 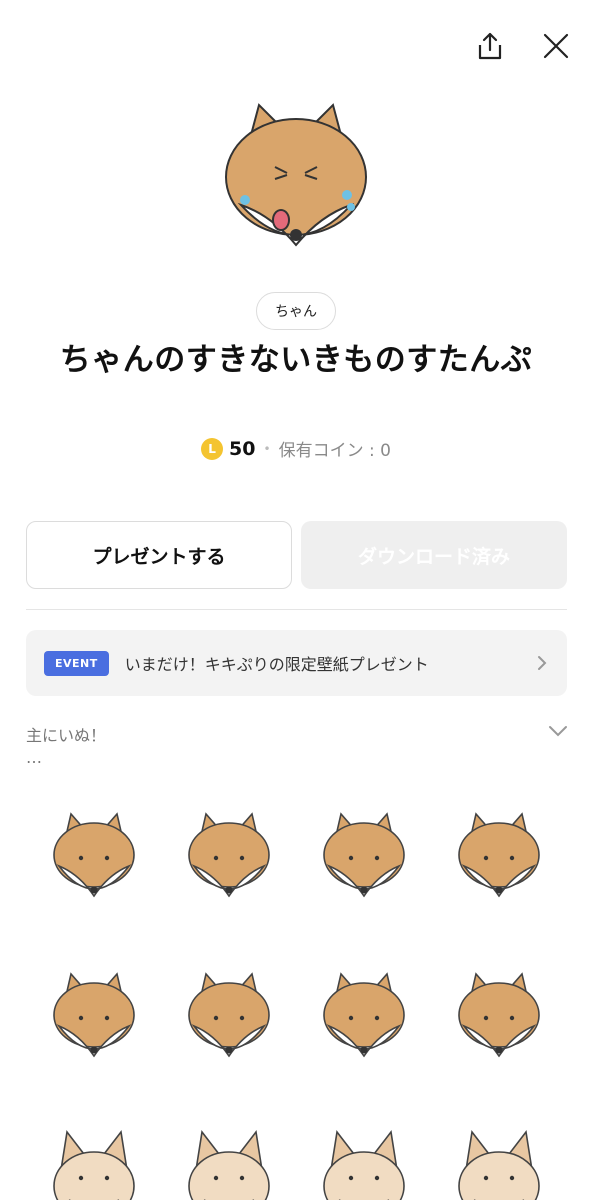 What do you see at coordinates (556, 46) in the screenshot?
I see `close-icon` at bounding box center [556, 46].